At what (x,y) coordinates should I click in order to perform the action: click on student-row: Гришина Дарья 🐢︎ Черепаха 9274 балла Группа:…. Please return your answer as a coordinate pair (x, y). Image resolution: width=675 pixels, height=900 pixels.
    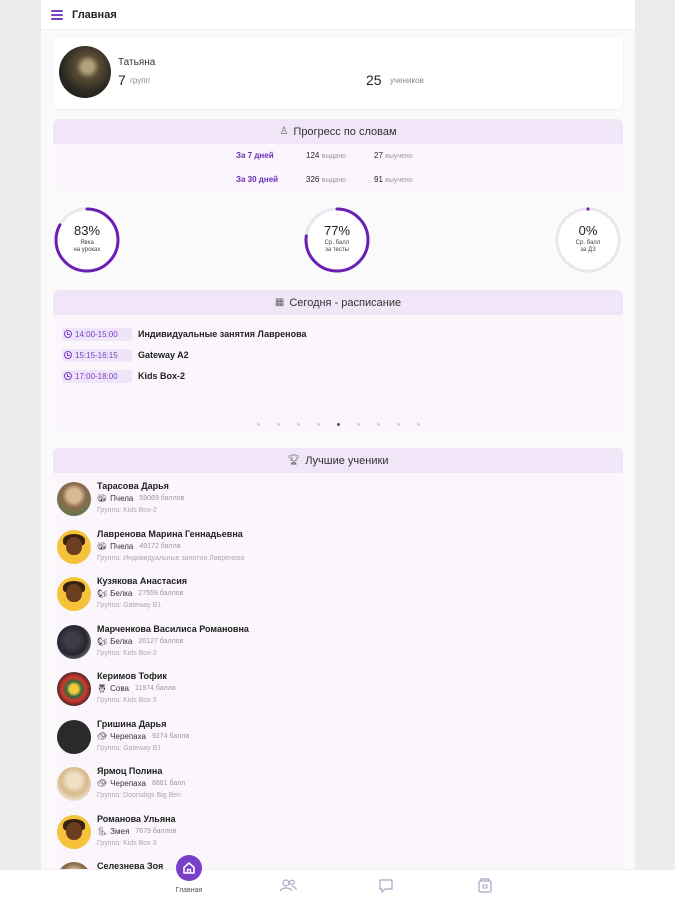
    Looking at the image, I should click on (337, 740).